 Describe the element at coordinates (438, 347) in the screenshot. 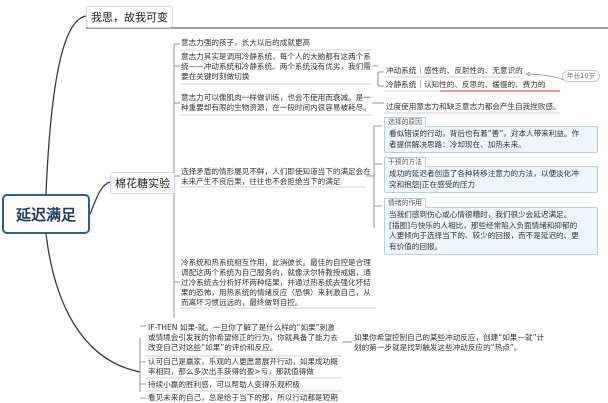

I see `ifthen-right-2: 划的第一步就是找到触发这些冲动反应的“热点”。` at that location.